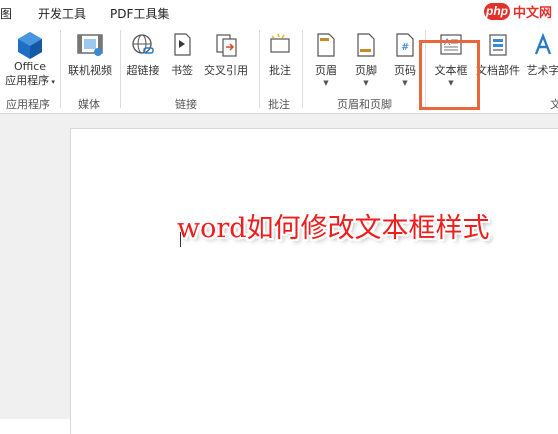 Image resolution: width=558 pixels, height=434 pixels. What do you see at coordinates (498, 45) in the screenshot?
I see `document-parts-icon` at bounding box center [498, 45].